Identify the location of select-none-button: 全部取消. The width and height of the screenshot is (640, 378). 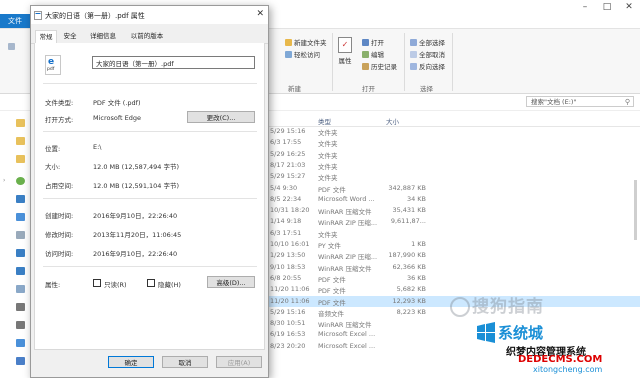
(427, 54).